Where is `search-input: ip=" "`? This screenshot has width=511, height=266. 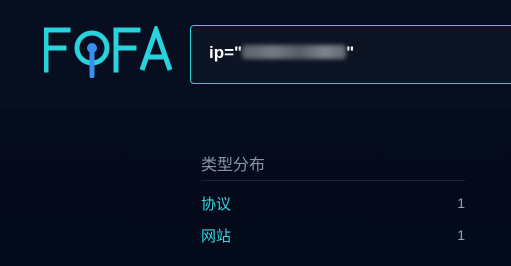 search-input: ip=" " is located at coordinates (350, 54).